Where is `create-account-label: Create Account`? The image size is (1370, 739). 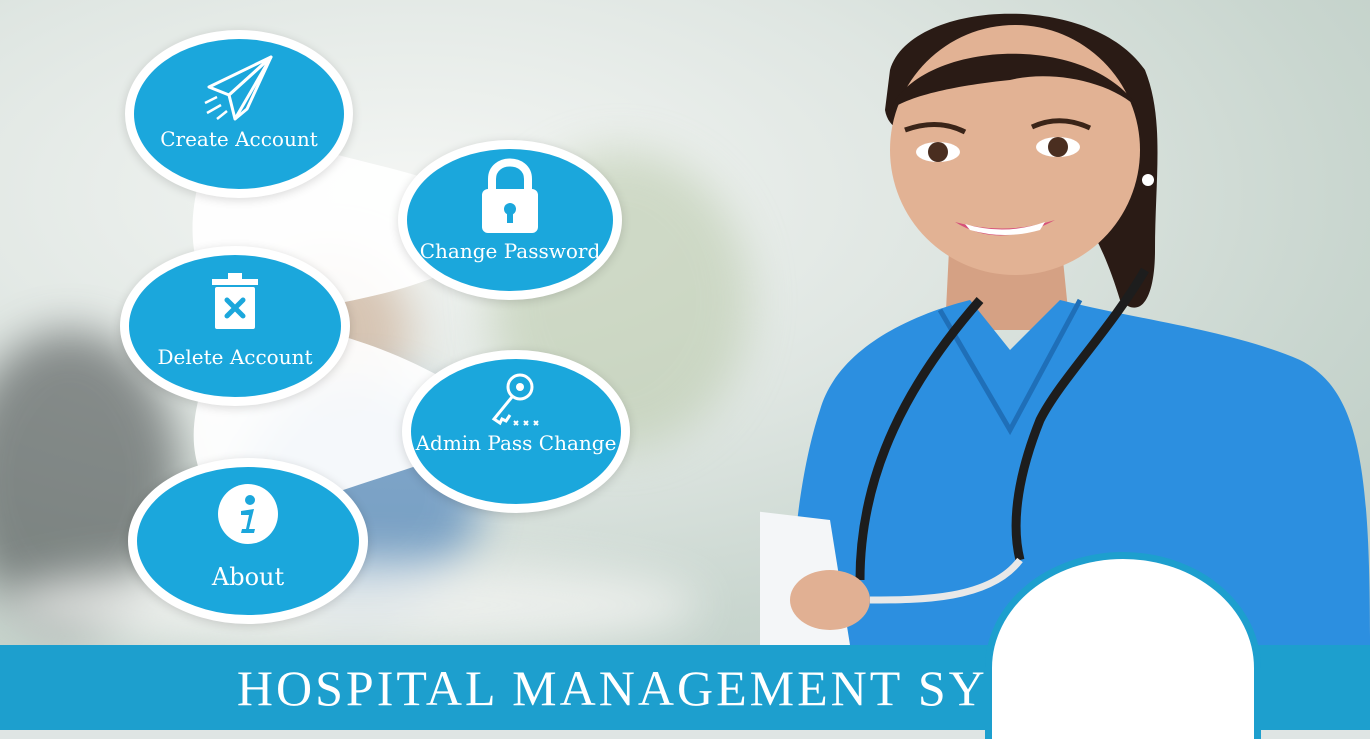
create-account-label: Create Account is located at coordinates (239, 139).